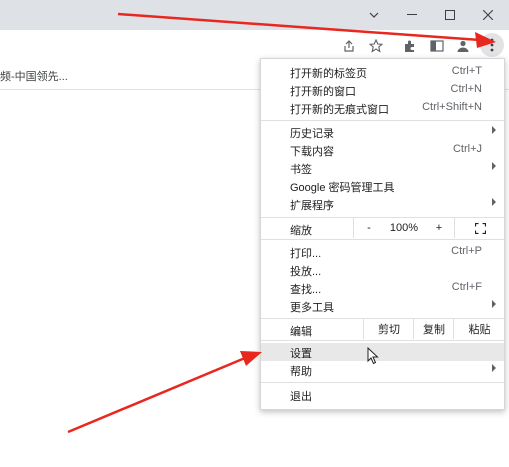  Describe the element at coordinates (485, 40) in the screenshot. I see `arrow-head-top` at that location.